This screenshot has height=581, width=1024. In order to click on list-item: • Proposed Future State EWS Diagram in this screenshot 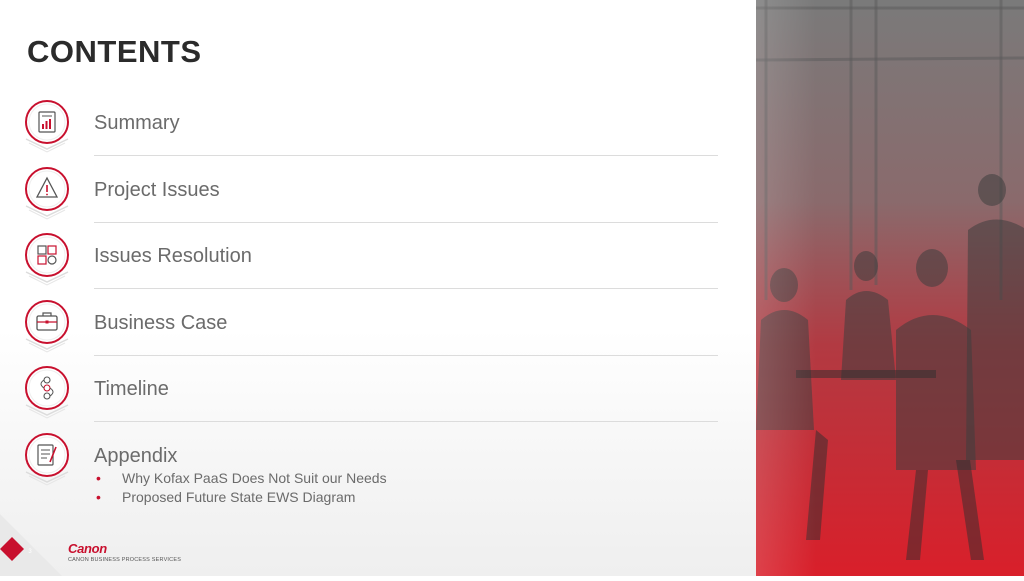, I will do `click(240, 497)`.